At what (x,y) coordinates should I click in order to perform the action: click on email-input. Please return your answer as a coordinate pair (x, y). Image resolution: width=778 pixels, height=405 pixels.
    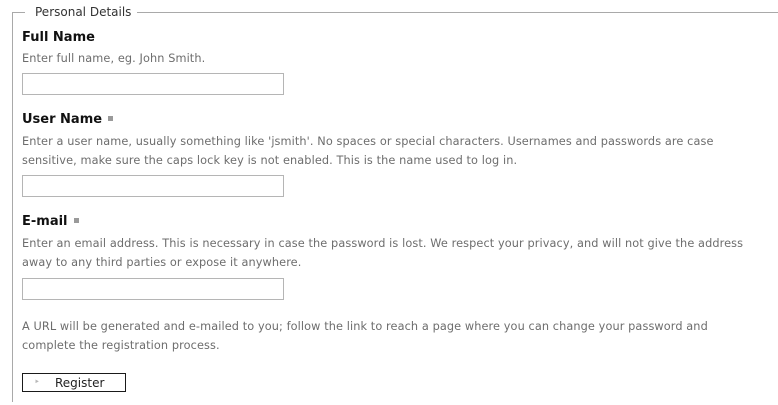
    Looking at the image, I should click on (153, 289).